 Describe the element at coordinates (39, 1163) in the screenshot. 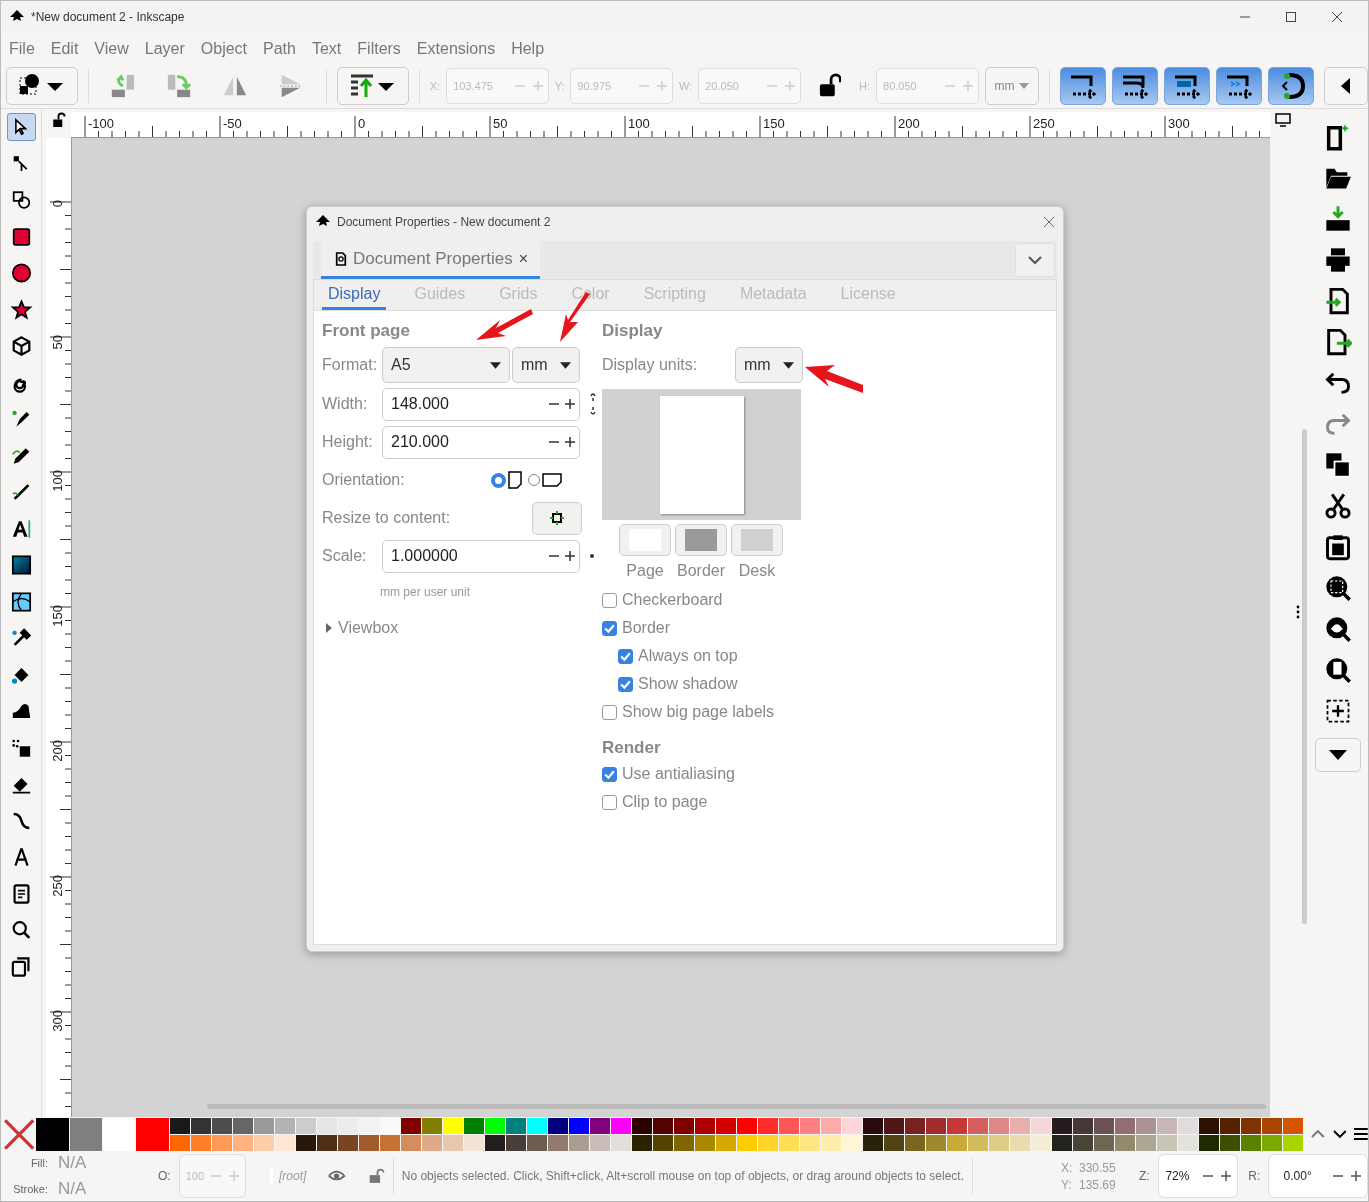

I see `fill-label: Fill:` at that location.